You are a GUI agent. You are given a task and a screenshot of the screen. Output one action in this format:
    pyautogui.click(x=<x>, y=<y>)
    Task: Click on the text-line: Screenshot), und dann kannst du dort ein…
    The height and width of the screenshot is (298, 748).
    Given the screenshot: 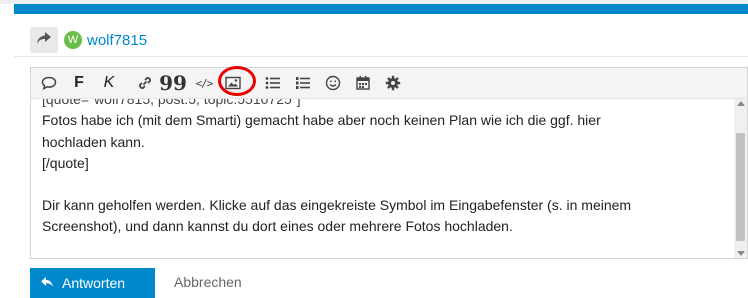 What is the action you would take?
    pyautogui.click(x=277, y=226)
    